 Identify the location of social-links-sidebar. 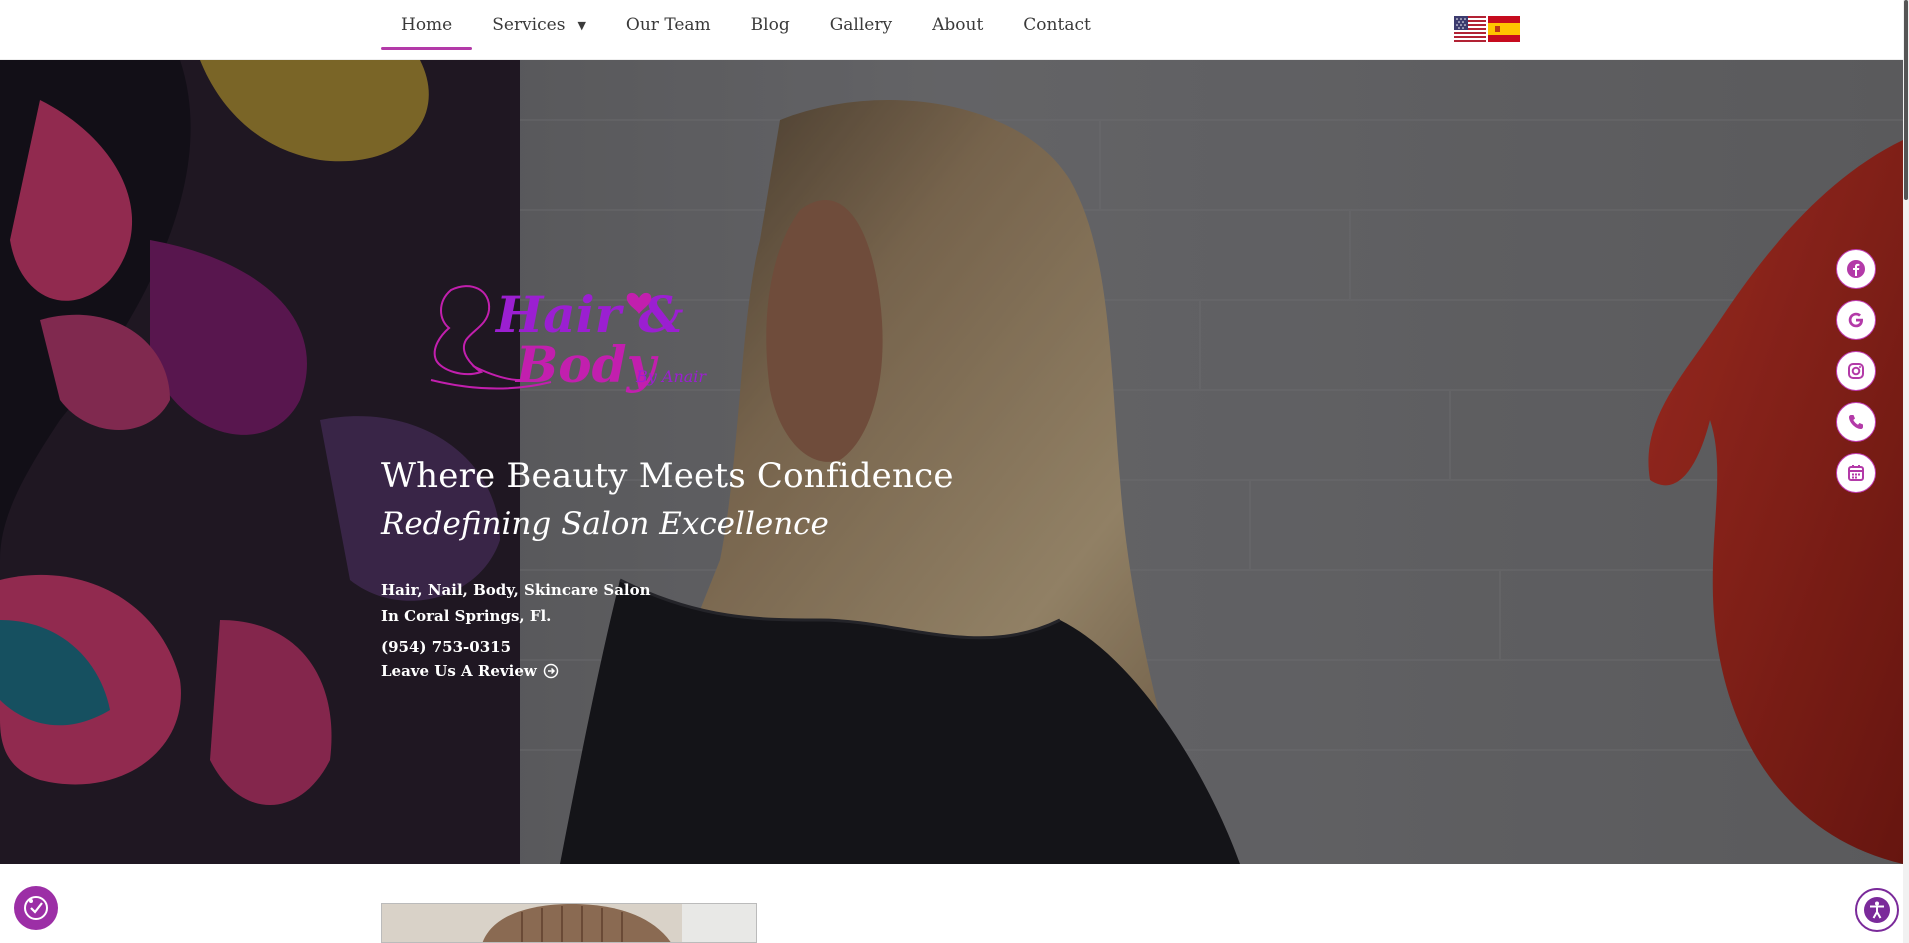
(1856, 371).